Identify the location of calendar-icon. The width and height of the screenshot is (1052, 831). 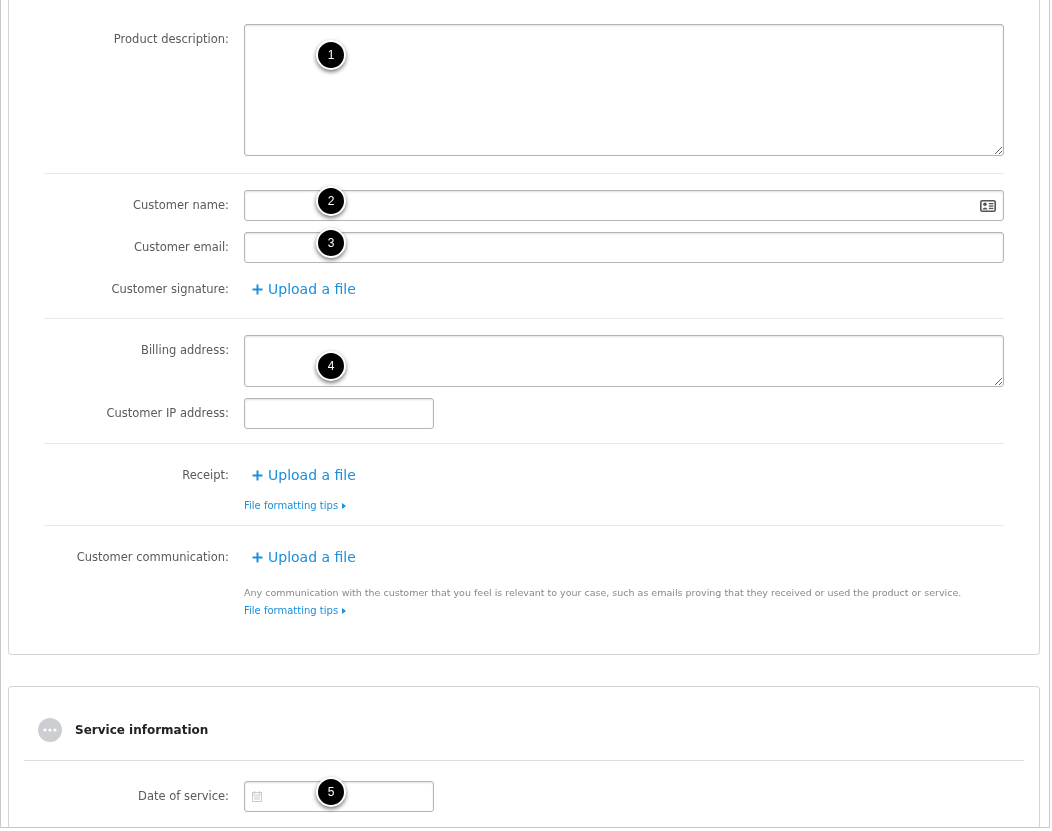
(257, 796).